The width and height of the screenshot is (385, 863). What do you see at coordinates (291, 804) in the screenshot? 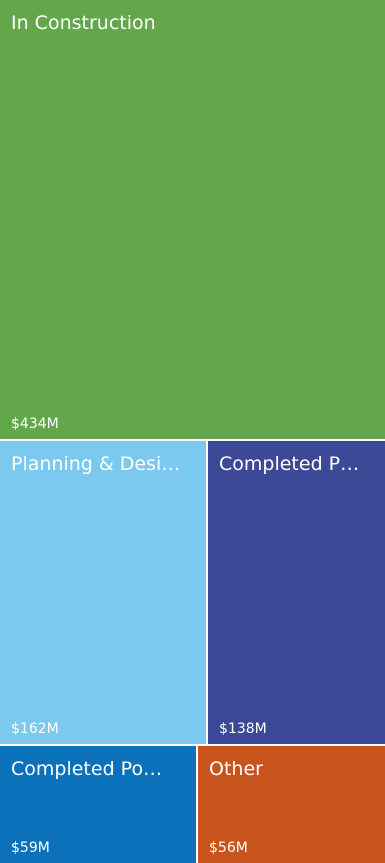
I see `tile-other: Other $56M` at bounding box center [291, 804].